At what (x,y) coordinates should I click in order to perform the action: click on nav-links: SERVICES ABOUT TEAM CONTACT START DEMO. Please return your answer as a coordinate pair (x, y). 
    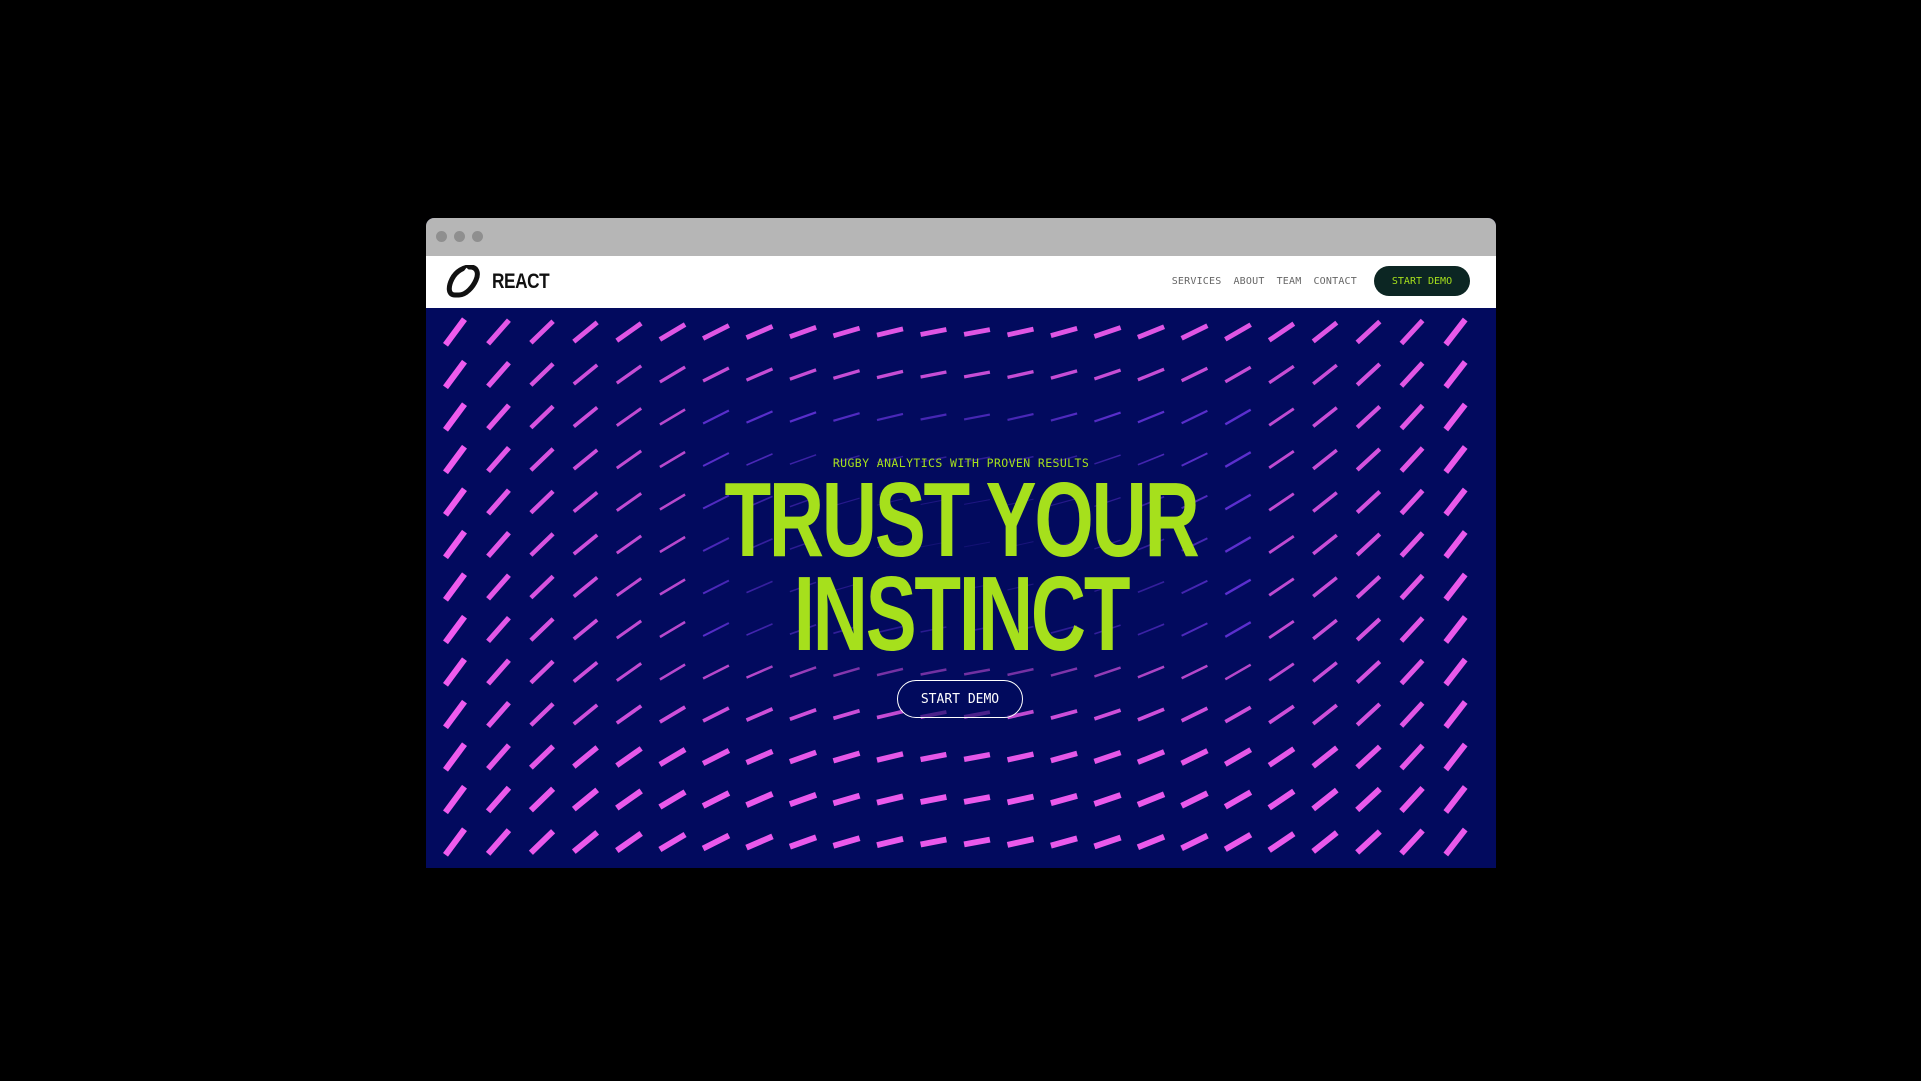
    Looking at the image, I should click on (1321, 281).